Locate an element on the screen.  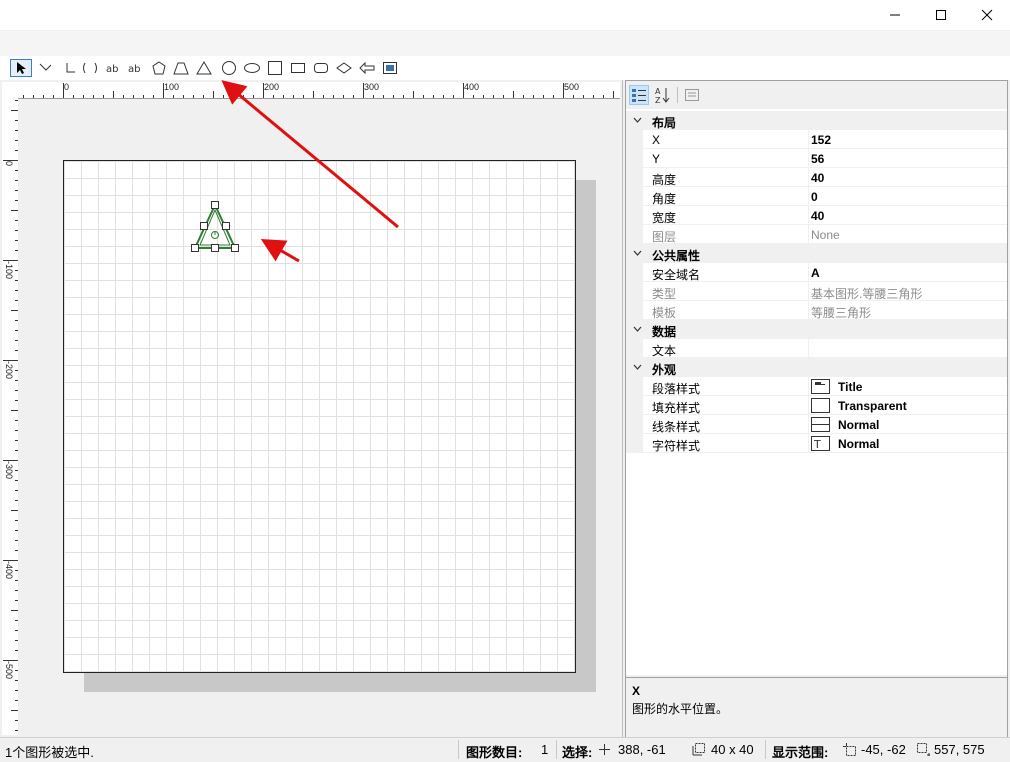
property-row: 宽度 40 is located at coordinates (816, 215).